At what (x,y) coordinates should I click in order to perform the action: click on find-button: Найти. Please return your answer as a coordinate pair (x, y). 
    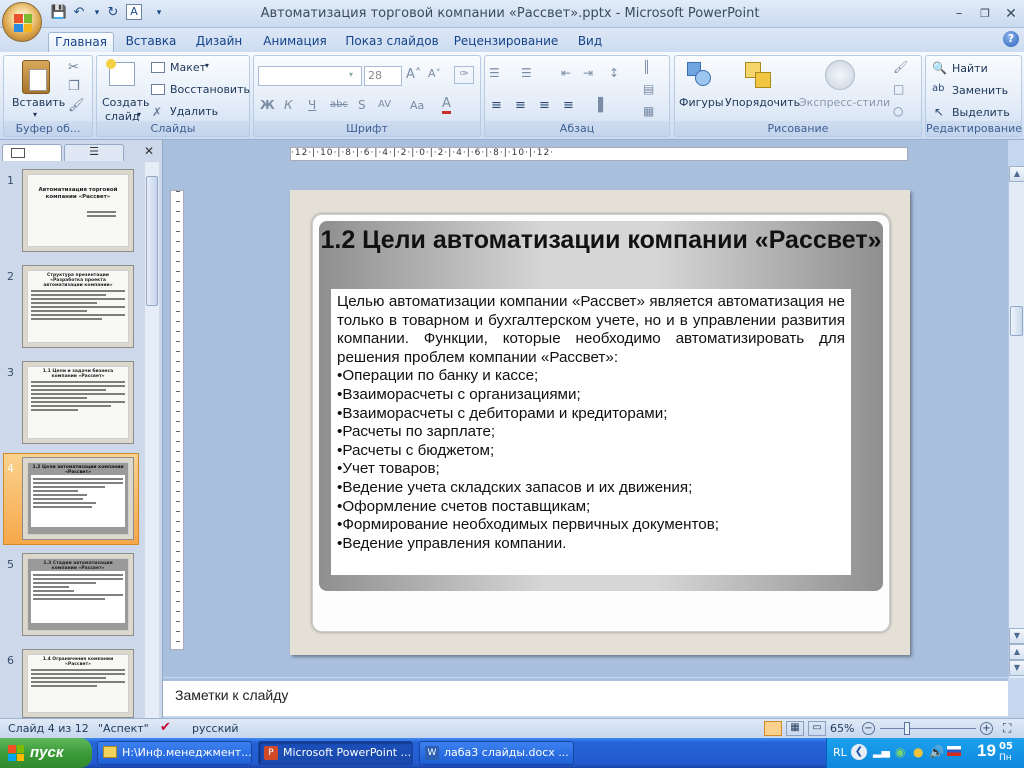
    Looking at the image, I should click on (970, 68).